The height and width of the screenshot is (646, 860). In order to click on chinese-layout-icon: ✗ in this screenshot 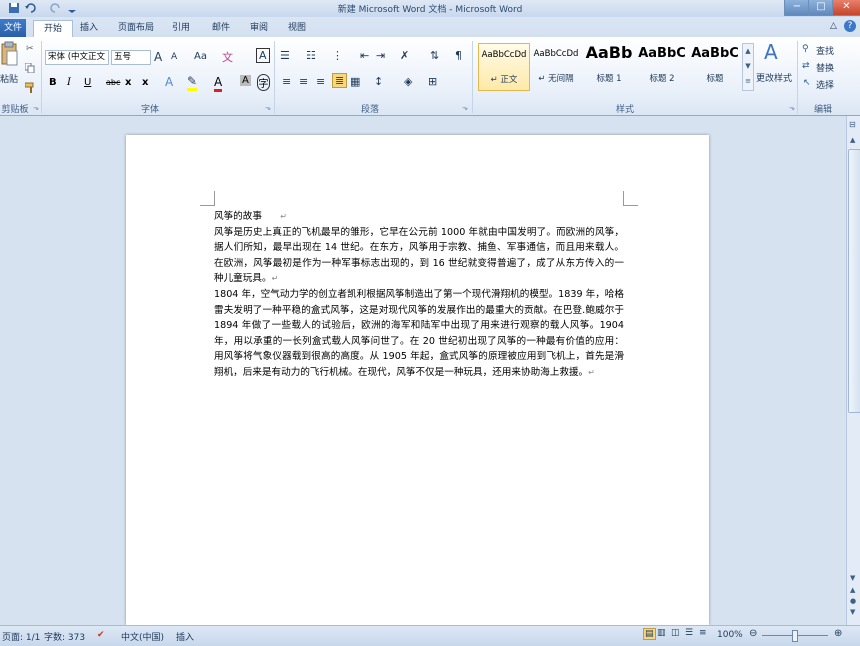, I will do `click(404, 55)`.